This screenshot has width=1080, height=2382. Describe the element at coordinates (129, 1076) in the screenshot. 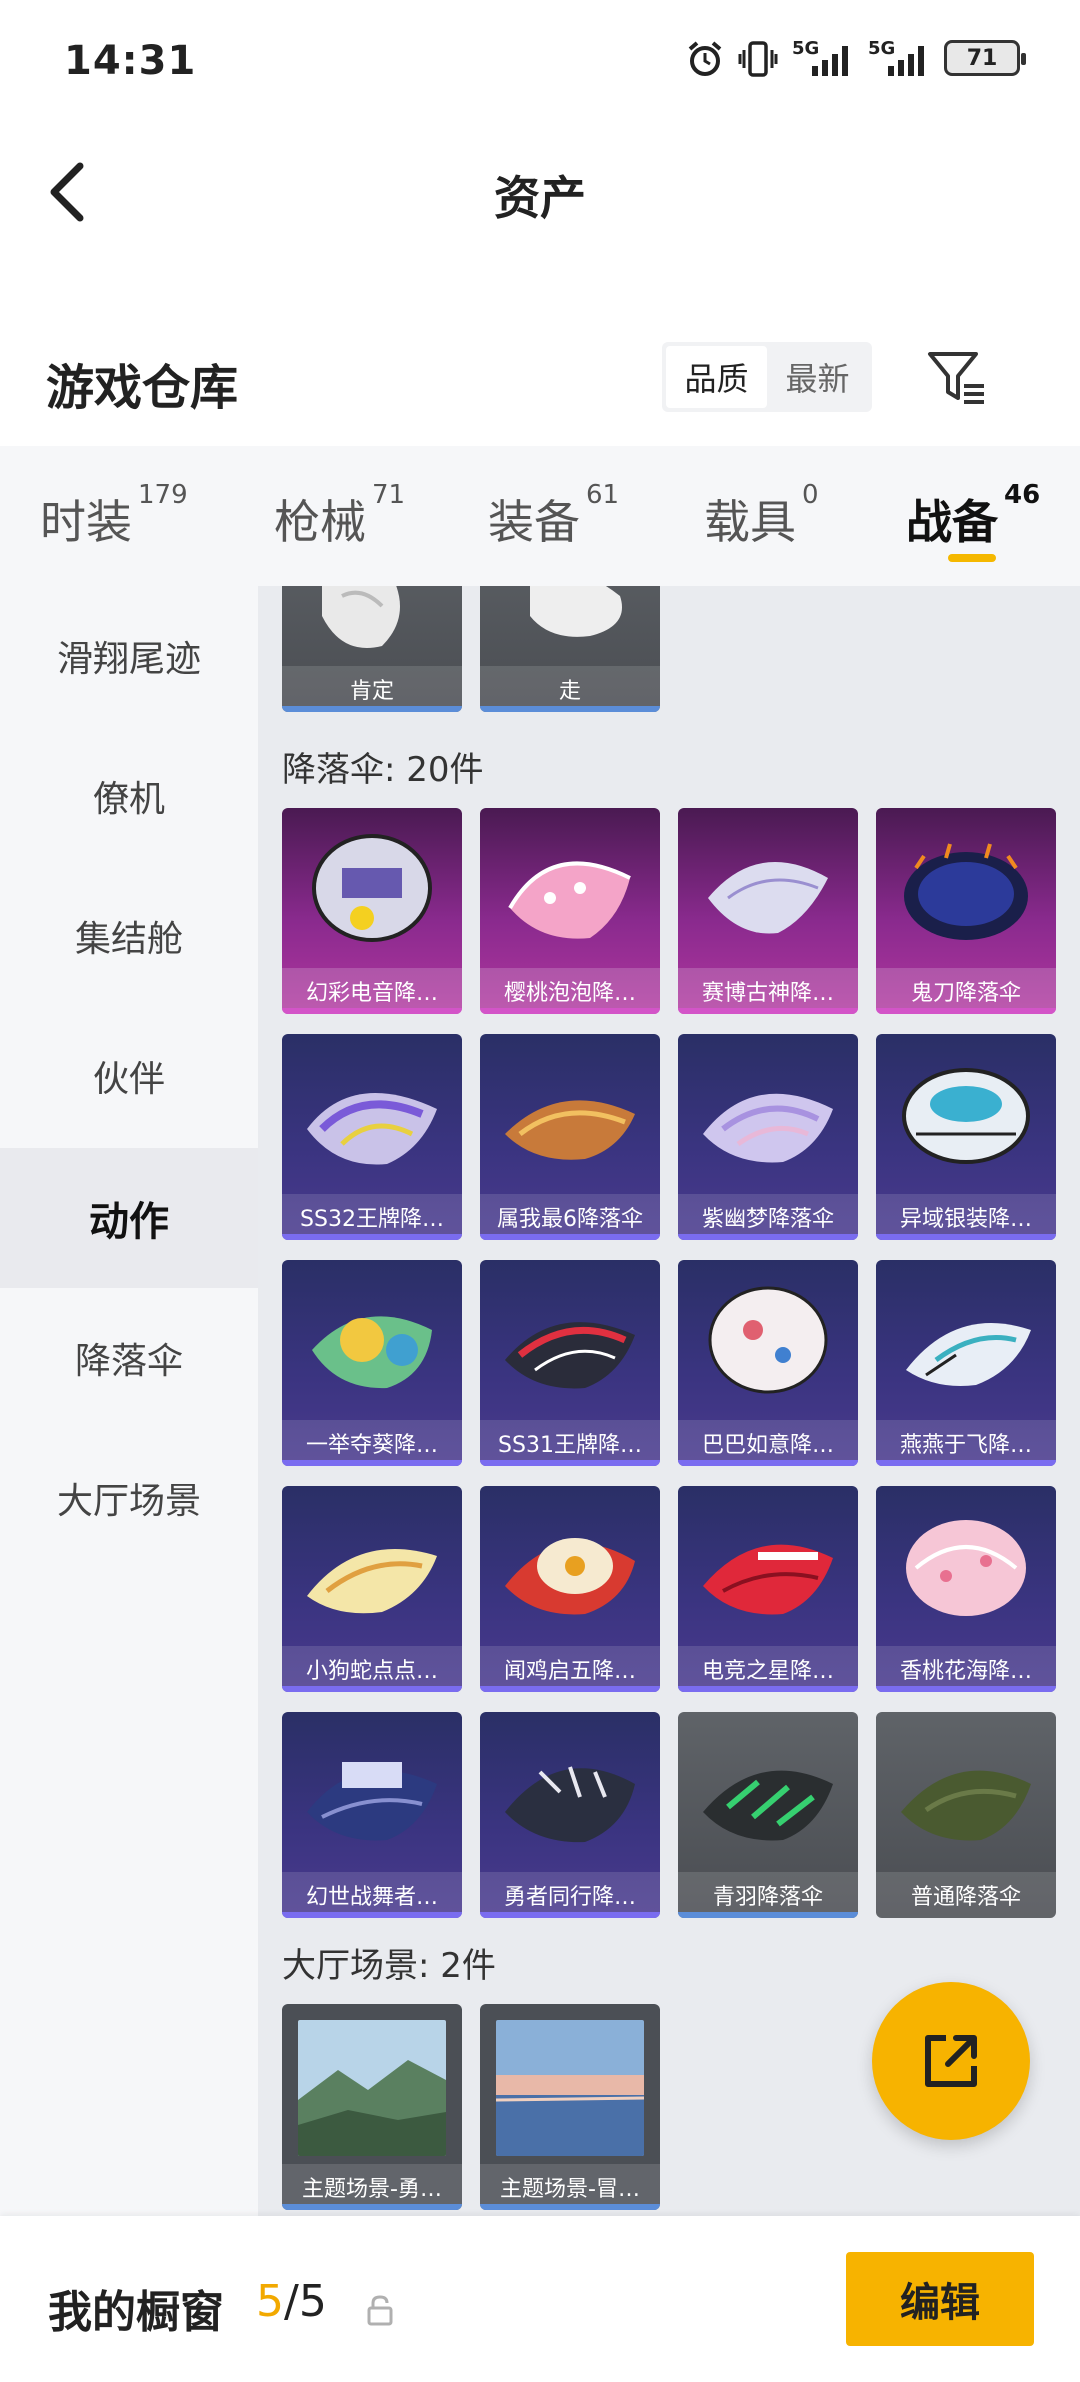

I see `sidebar-item-companion: 伙伴` at that location.